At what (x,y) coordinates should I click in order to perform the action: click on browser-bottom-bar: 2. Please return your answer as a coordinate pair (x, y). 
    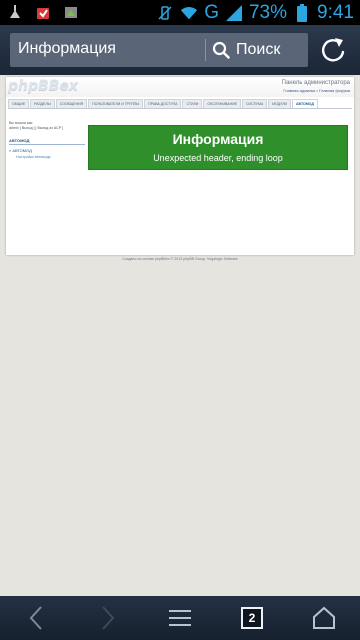
    Looking at the image, I should click on (180, 618).